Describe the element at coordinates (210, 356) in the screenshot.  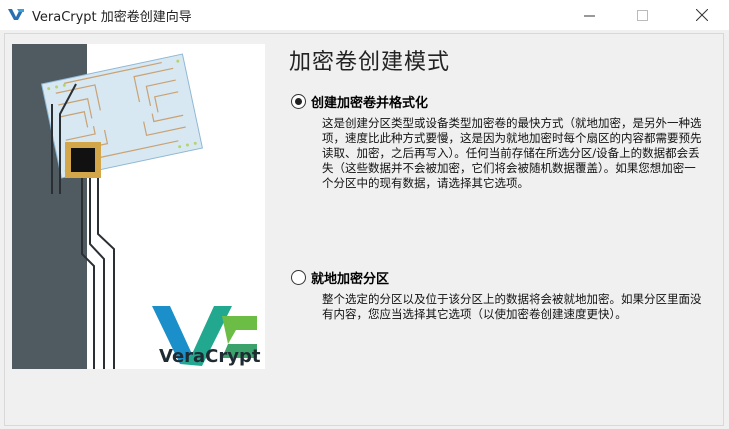
I see `veracrypt-logo-text: VeraCrypt` at that location.